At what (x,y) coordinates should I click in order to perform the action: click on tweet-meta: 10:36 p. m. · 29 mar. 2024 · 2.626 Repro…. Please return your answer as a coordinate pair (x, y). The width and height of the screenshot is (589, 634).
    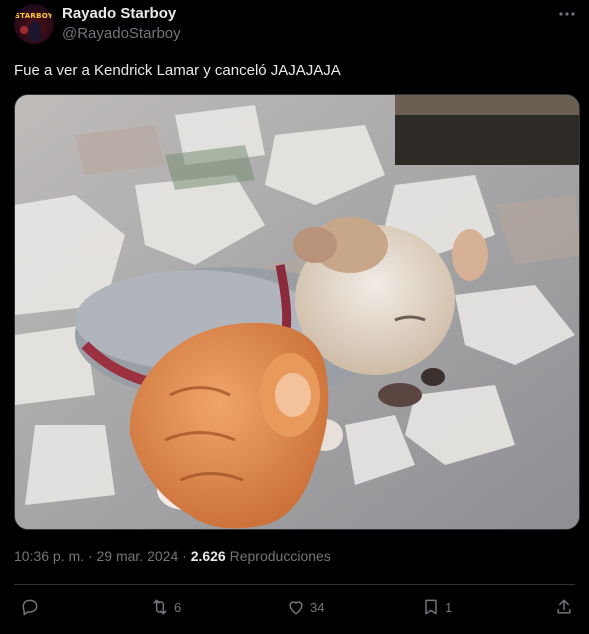
    Looking at the image, I should click on (172, 556).